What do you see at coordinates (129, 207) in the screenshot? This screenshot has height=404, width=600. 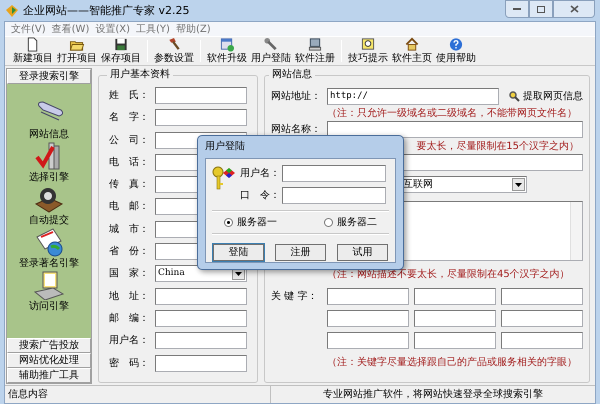 I see `field-label: 电 邮：` at bounding box center [129, 207].